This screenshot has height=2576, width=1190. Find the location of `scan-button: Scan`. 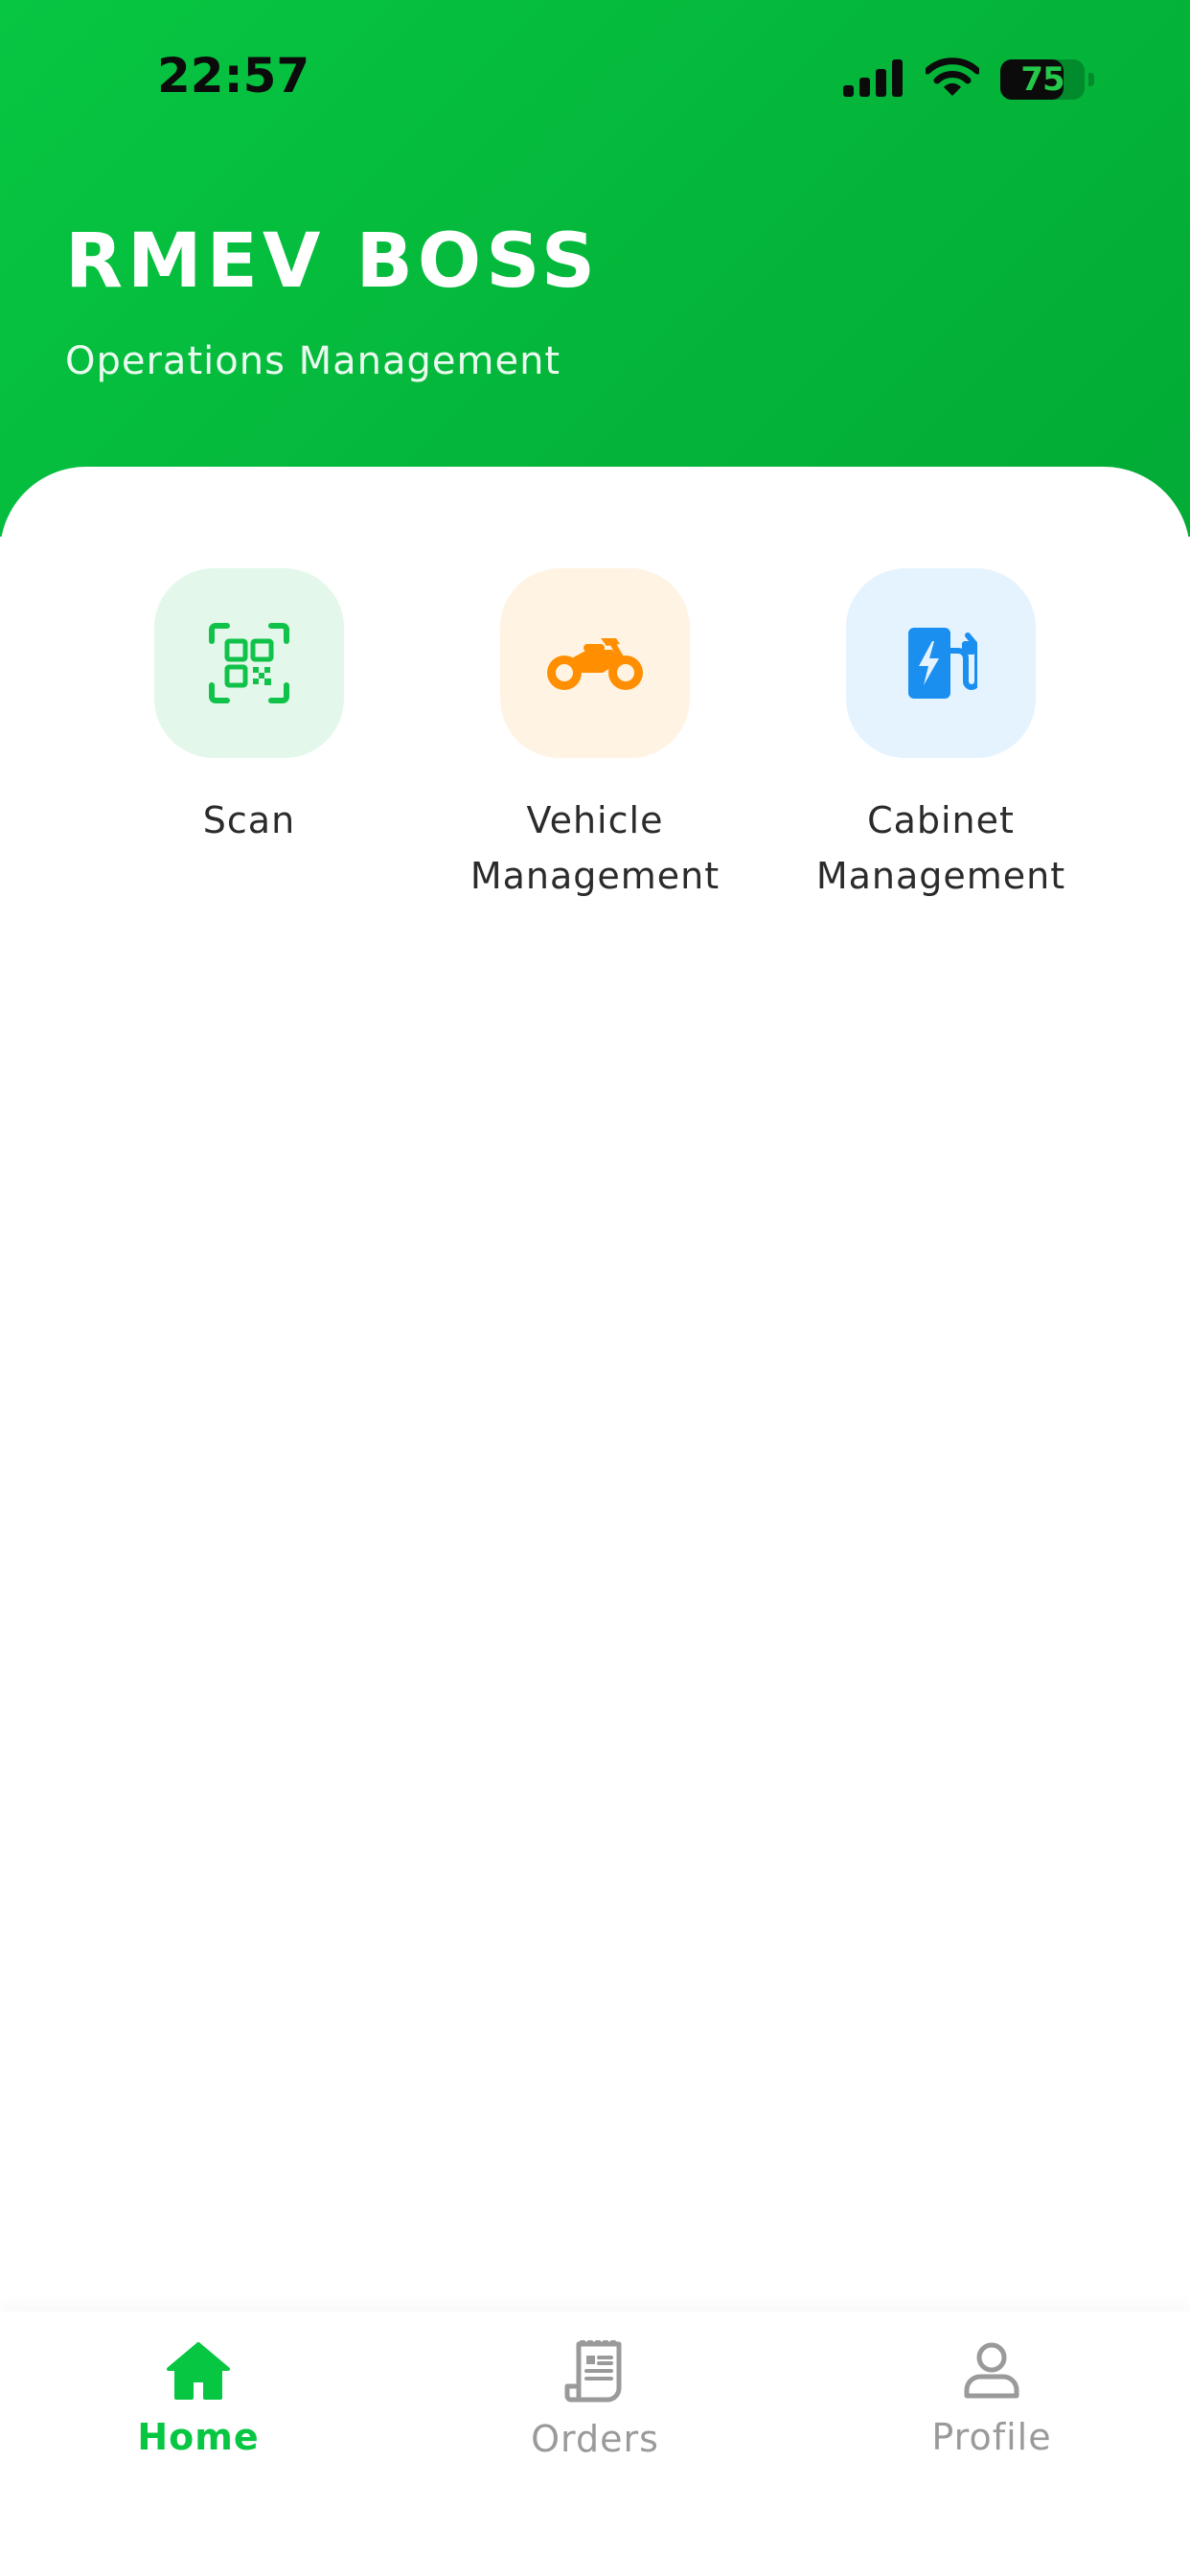

scan-button: Scan is located at coordinates (249, 708).